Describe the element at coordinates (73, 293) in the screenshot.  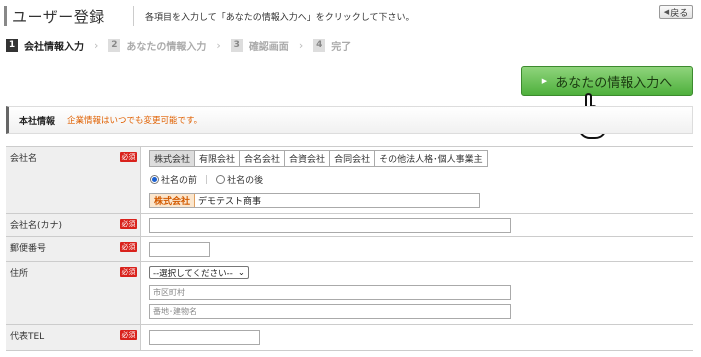
I see `label-cell: 住所 必須` at that location.